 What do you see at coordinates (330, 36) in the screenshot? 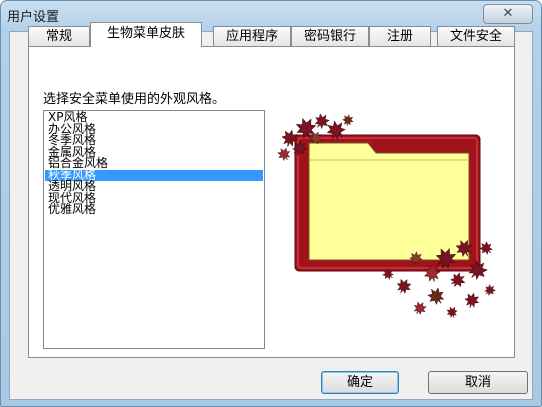
I see `tab-password-bank: 密码银行` at bounding box center [330, 36].